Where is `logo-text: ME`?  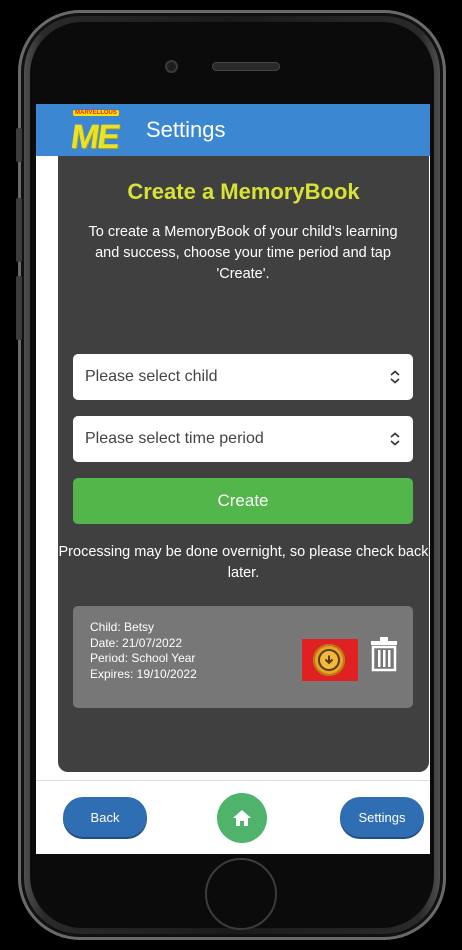
logo-text: ME is located at coordinates (94, 137).